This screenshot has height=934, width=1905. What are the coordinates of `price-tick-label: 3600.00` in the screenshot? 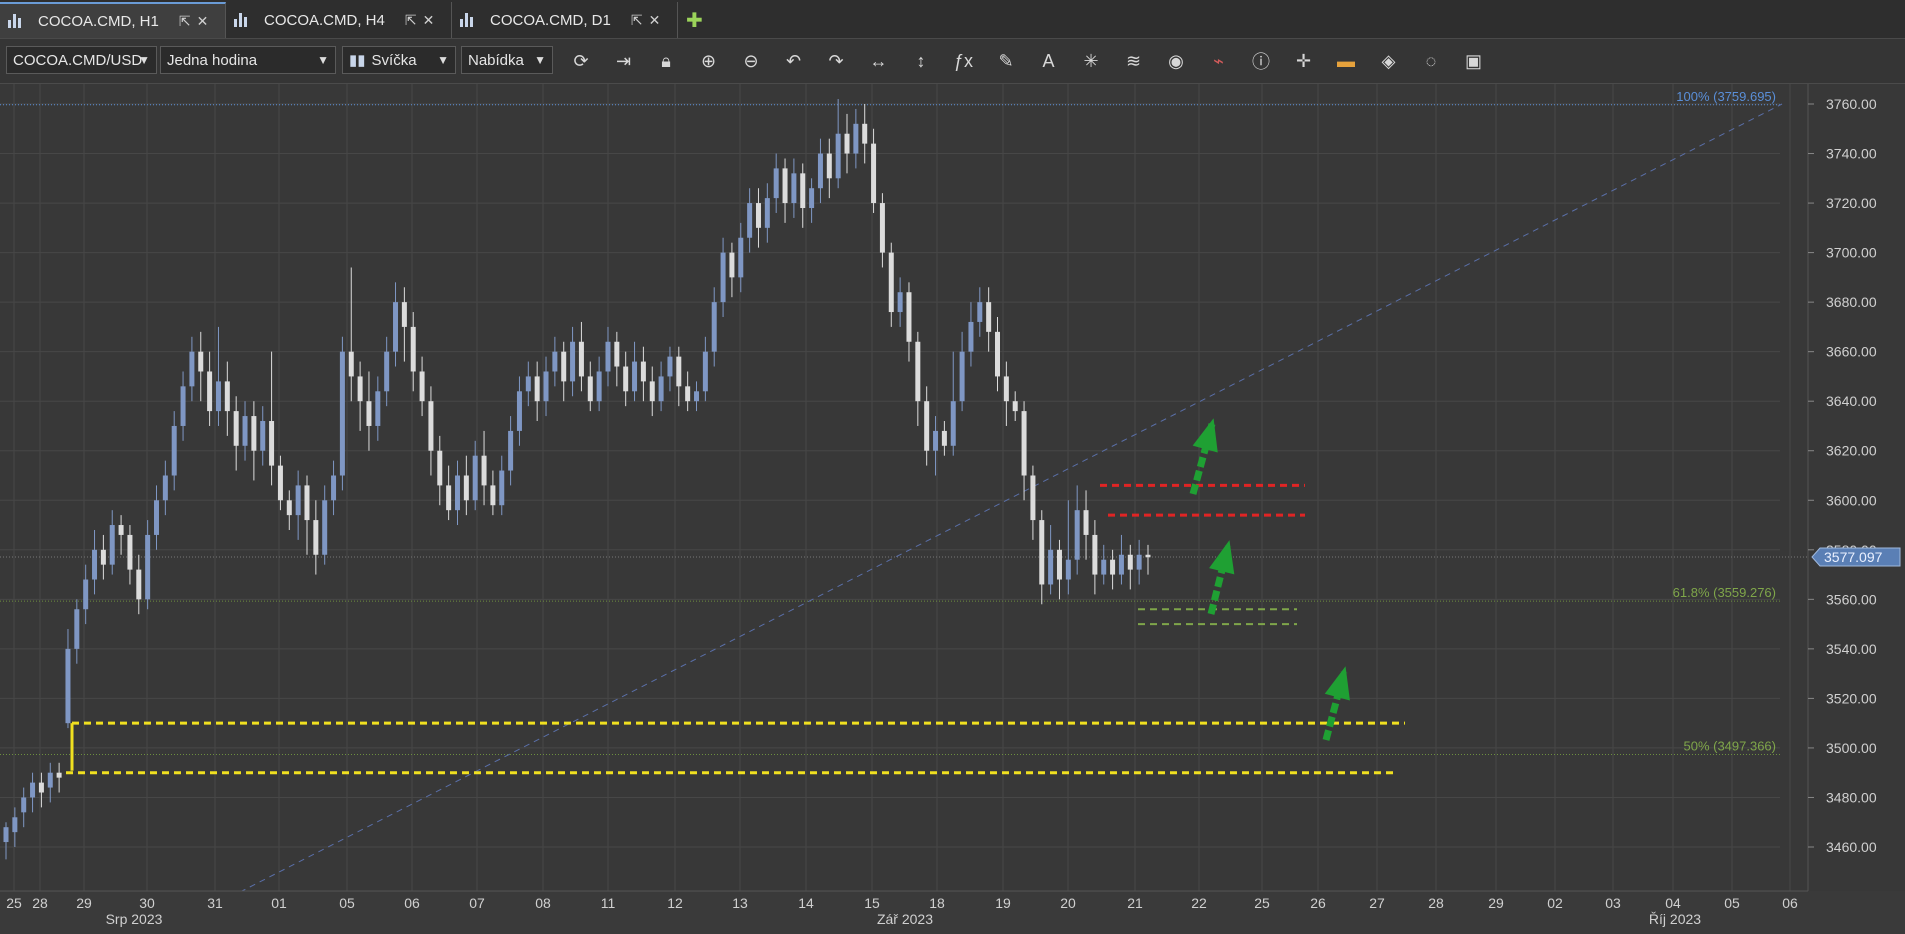 It's located at (1851, 500).